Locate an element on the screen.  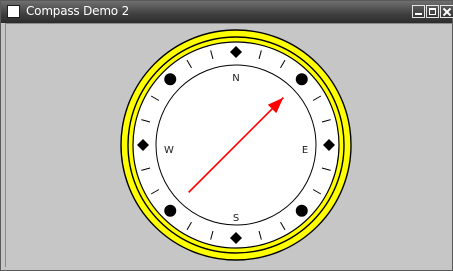
close-button is located at coordinates (446, 11).